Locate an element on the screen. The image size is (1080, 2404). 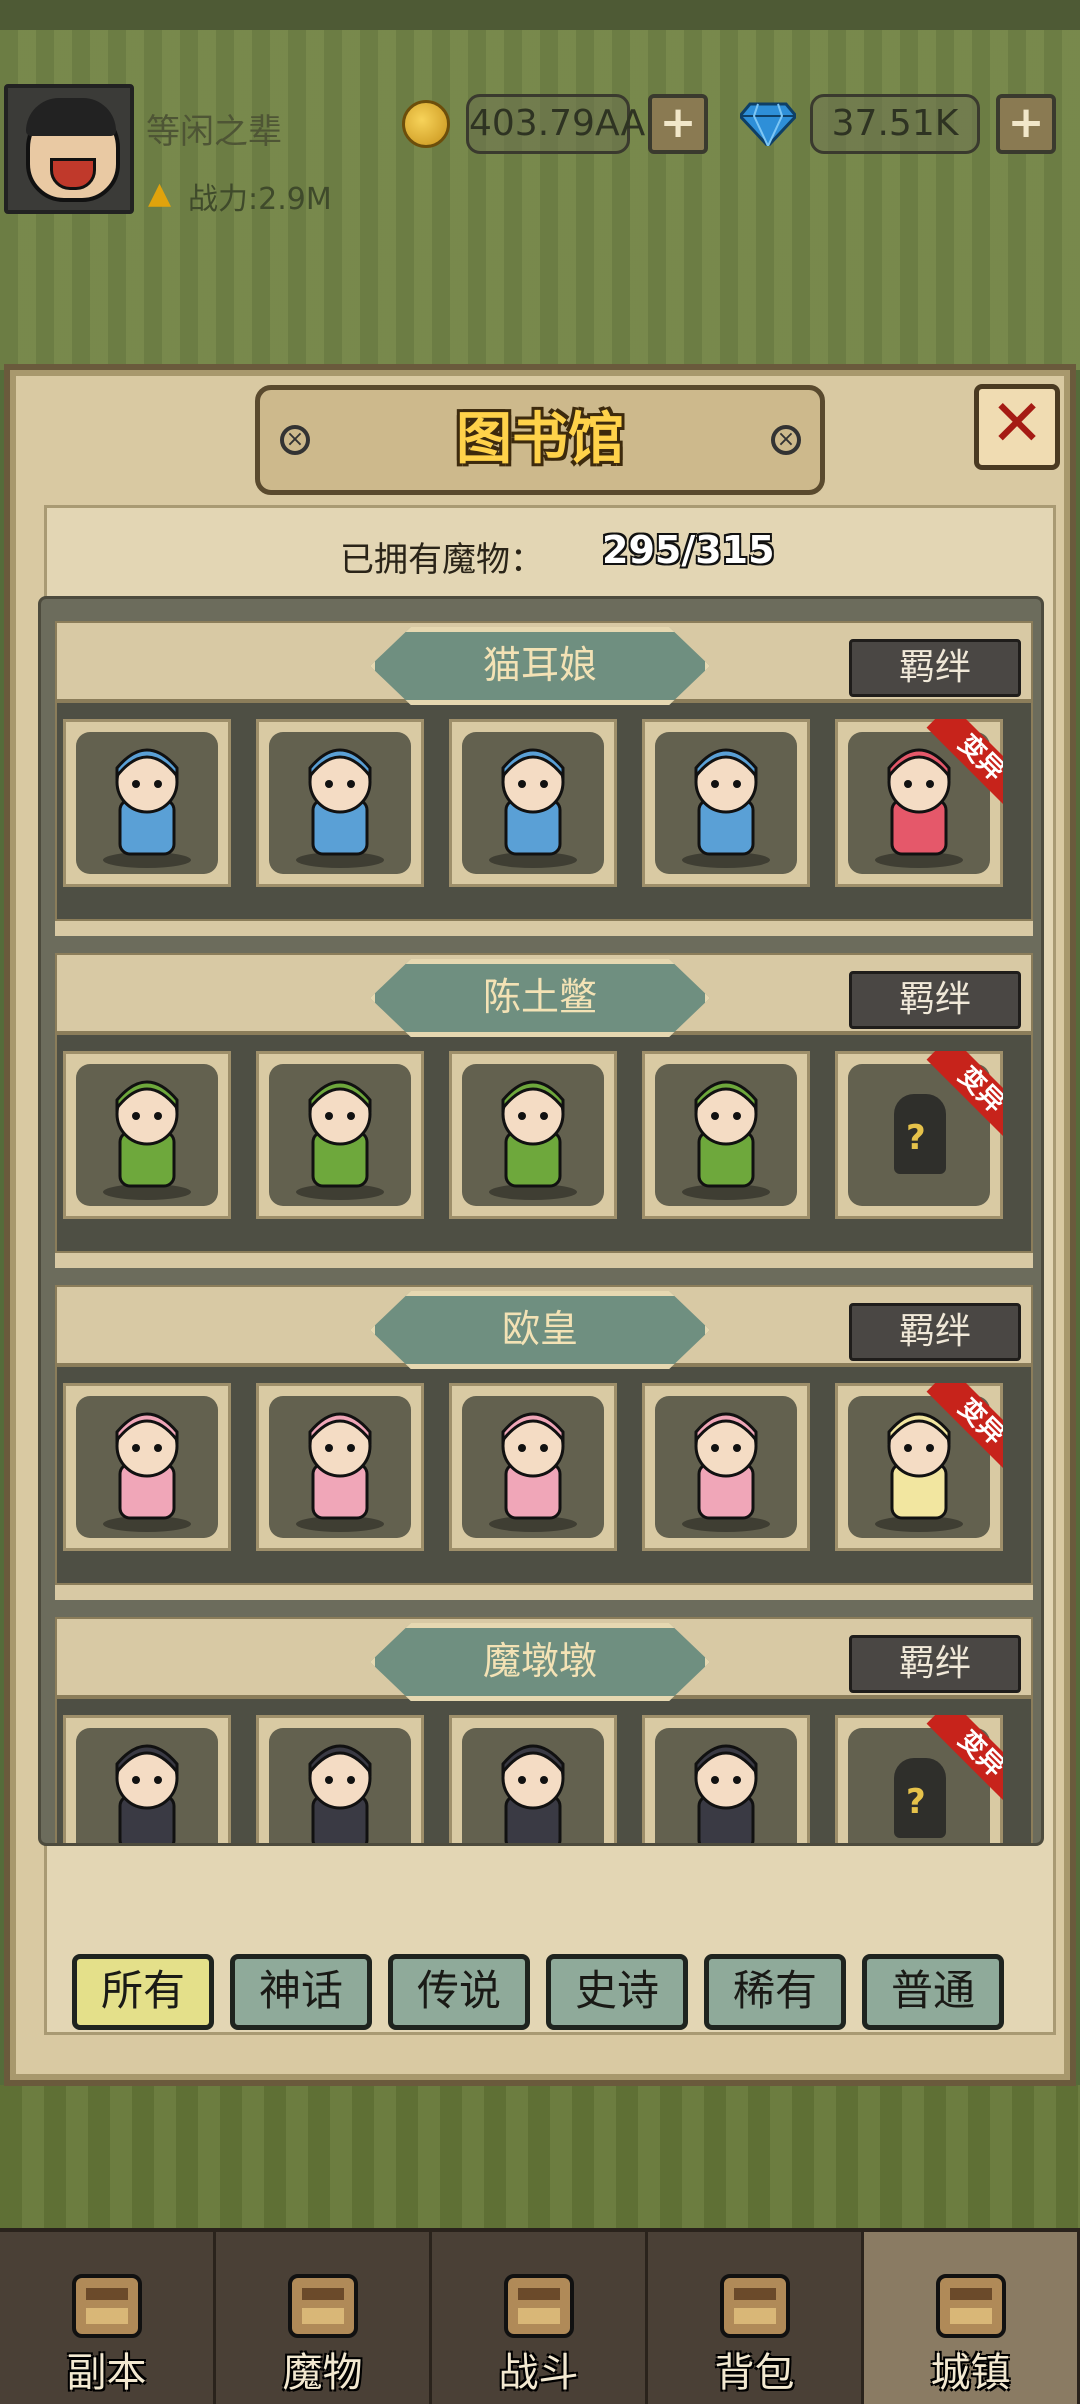
monster-group: 魔墩墩 羁绊 ? 变异 is located at coordinates (544, 1730).